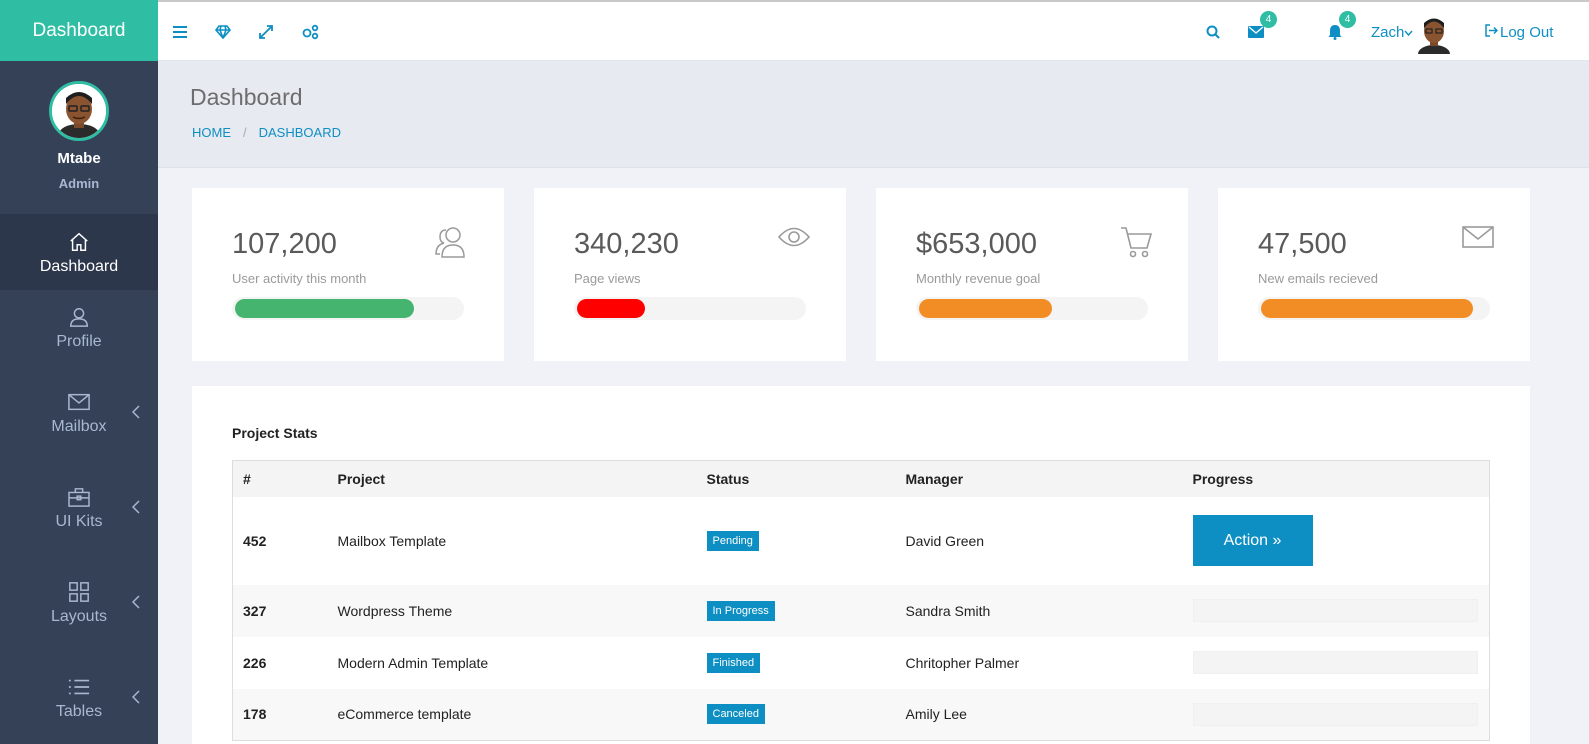 The height and width of the screenshot is (744, 1589). Describe the element at coordinates (1336, 478) in the screenshot. I see `column-header: Progress` at that location.